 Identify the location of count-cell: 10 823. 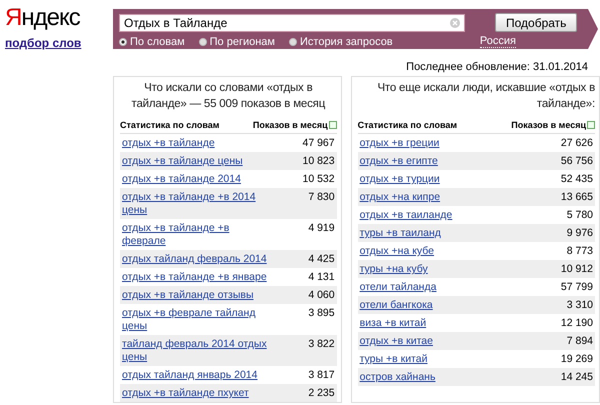
(318, 161).